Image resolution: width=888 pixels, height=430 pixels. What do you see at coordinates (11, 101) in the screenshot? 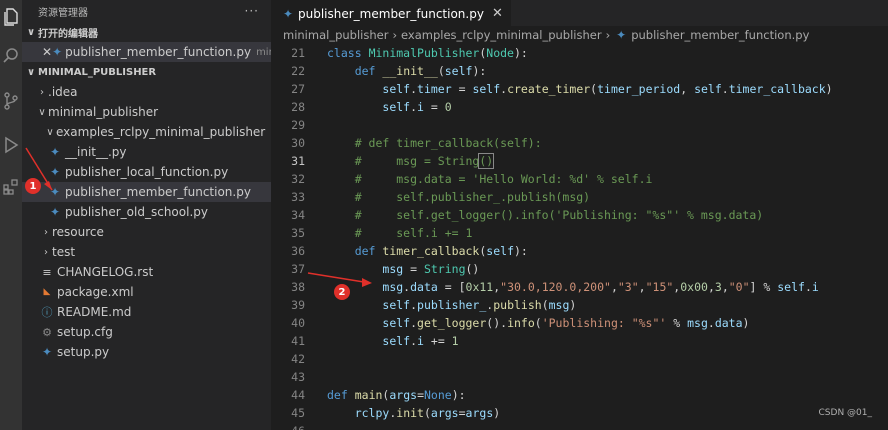
I see `source-control-icon` at bounding box center [11, 101].